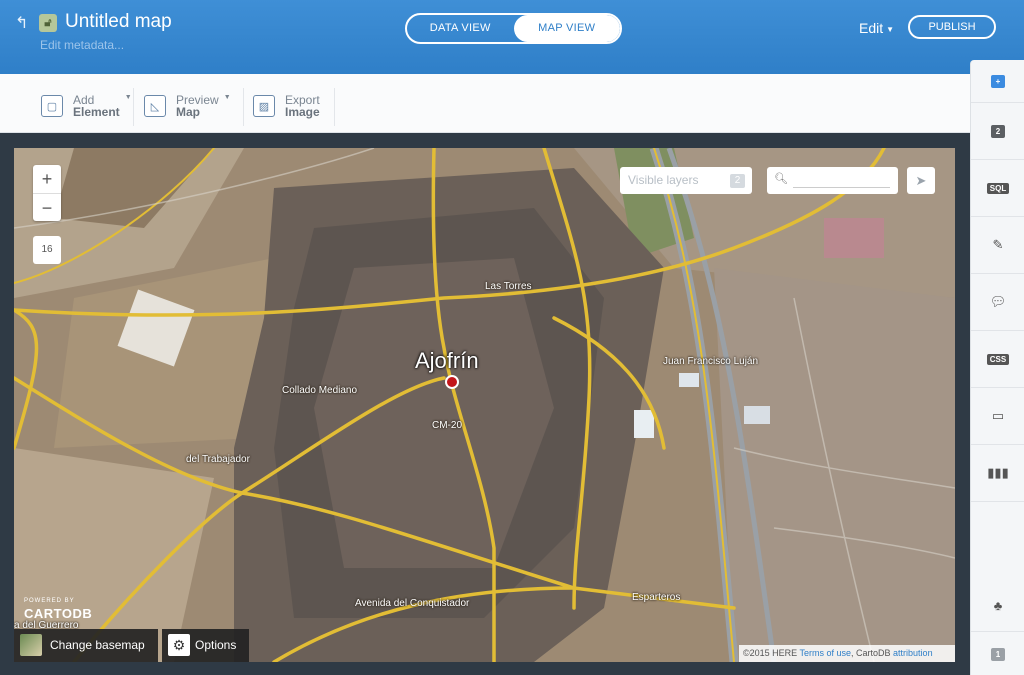 This screenshot has height=675, width=1024. What do you see at coordinates (216, 645) in the screenshot?
I see `options-label: Options` at bounding box center [216, 645].